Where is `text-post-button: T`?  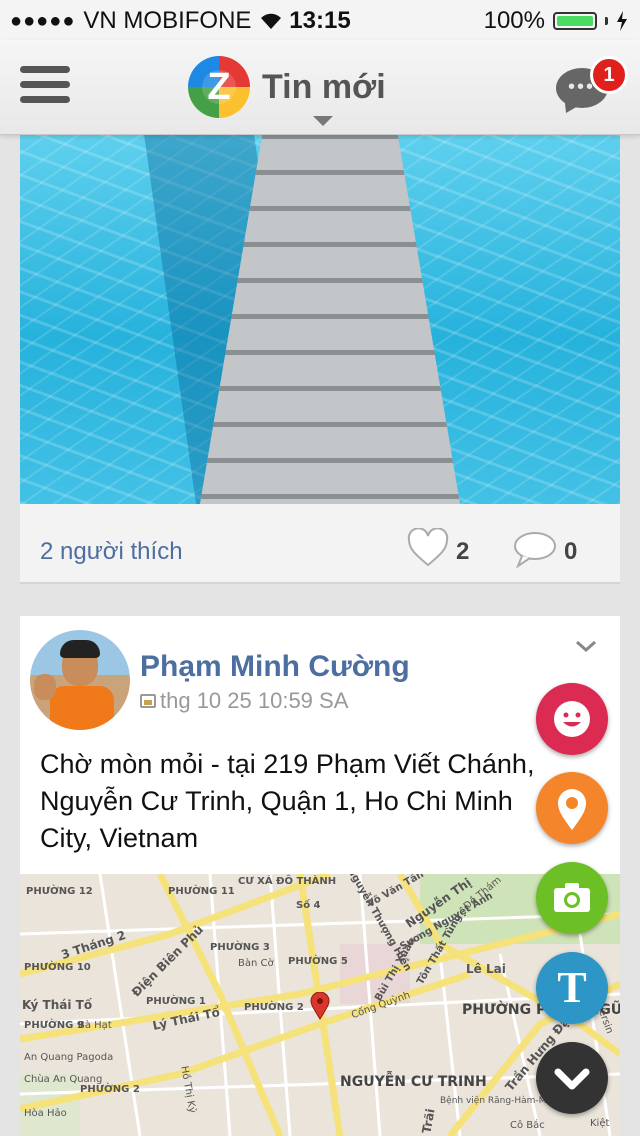
text-post-button: T is located at coordinates (572, 988).